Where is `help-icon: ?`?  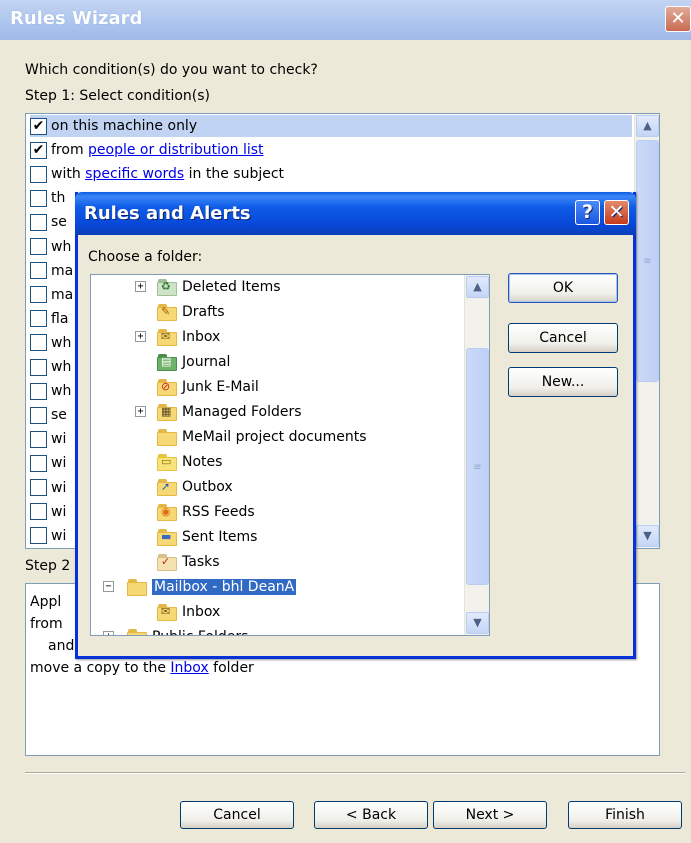 help-icon: ? is located at coordinates (587, 212).